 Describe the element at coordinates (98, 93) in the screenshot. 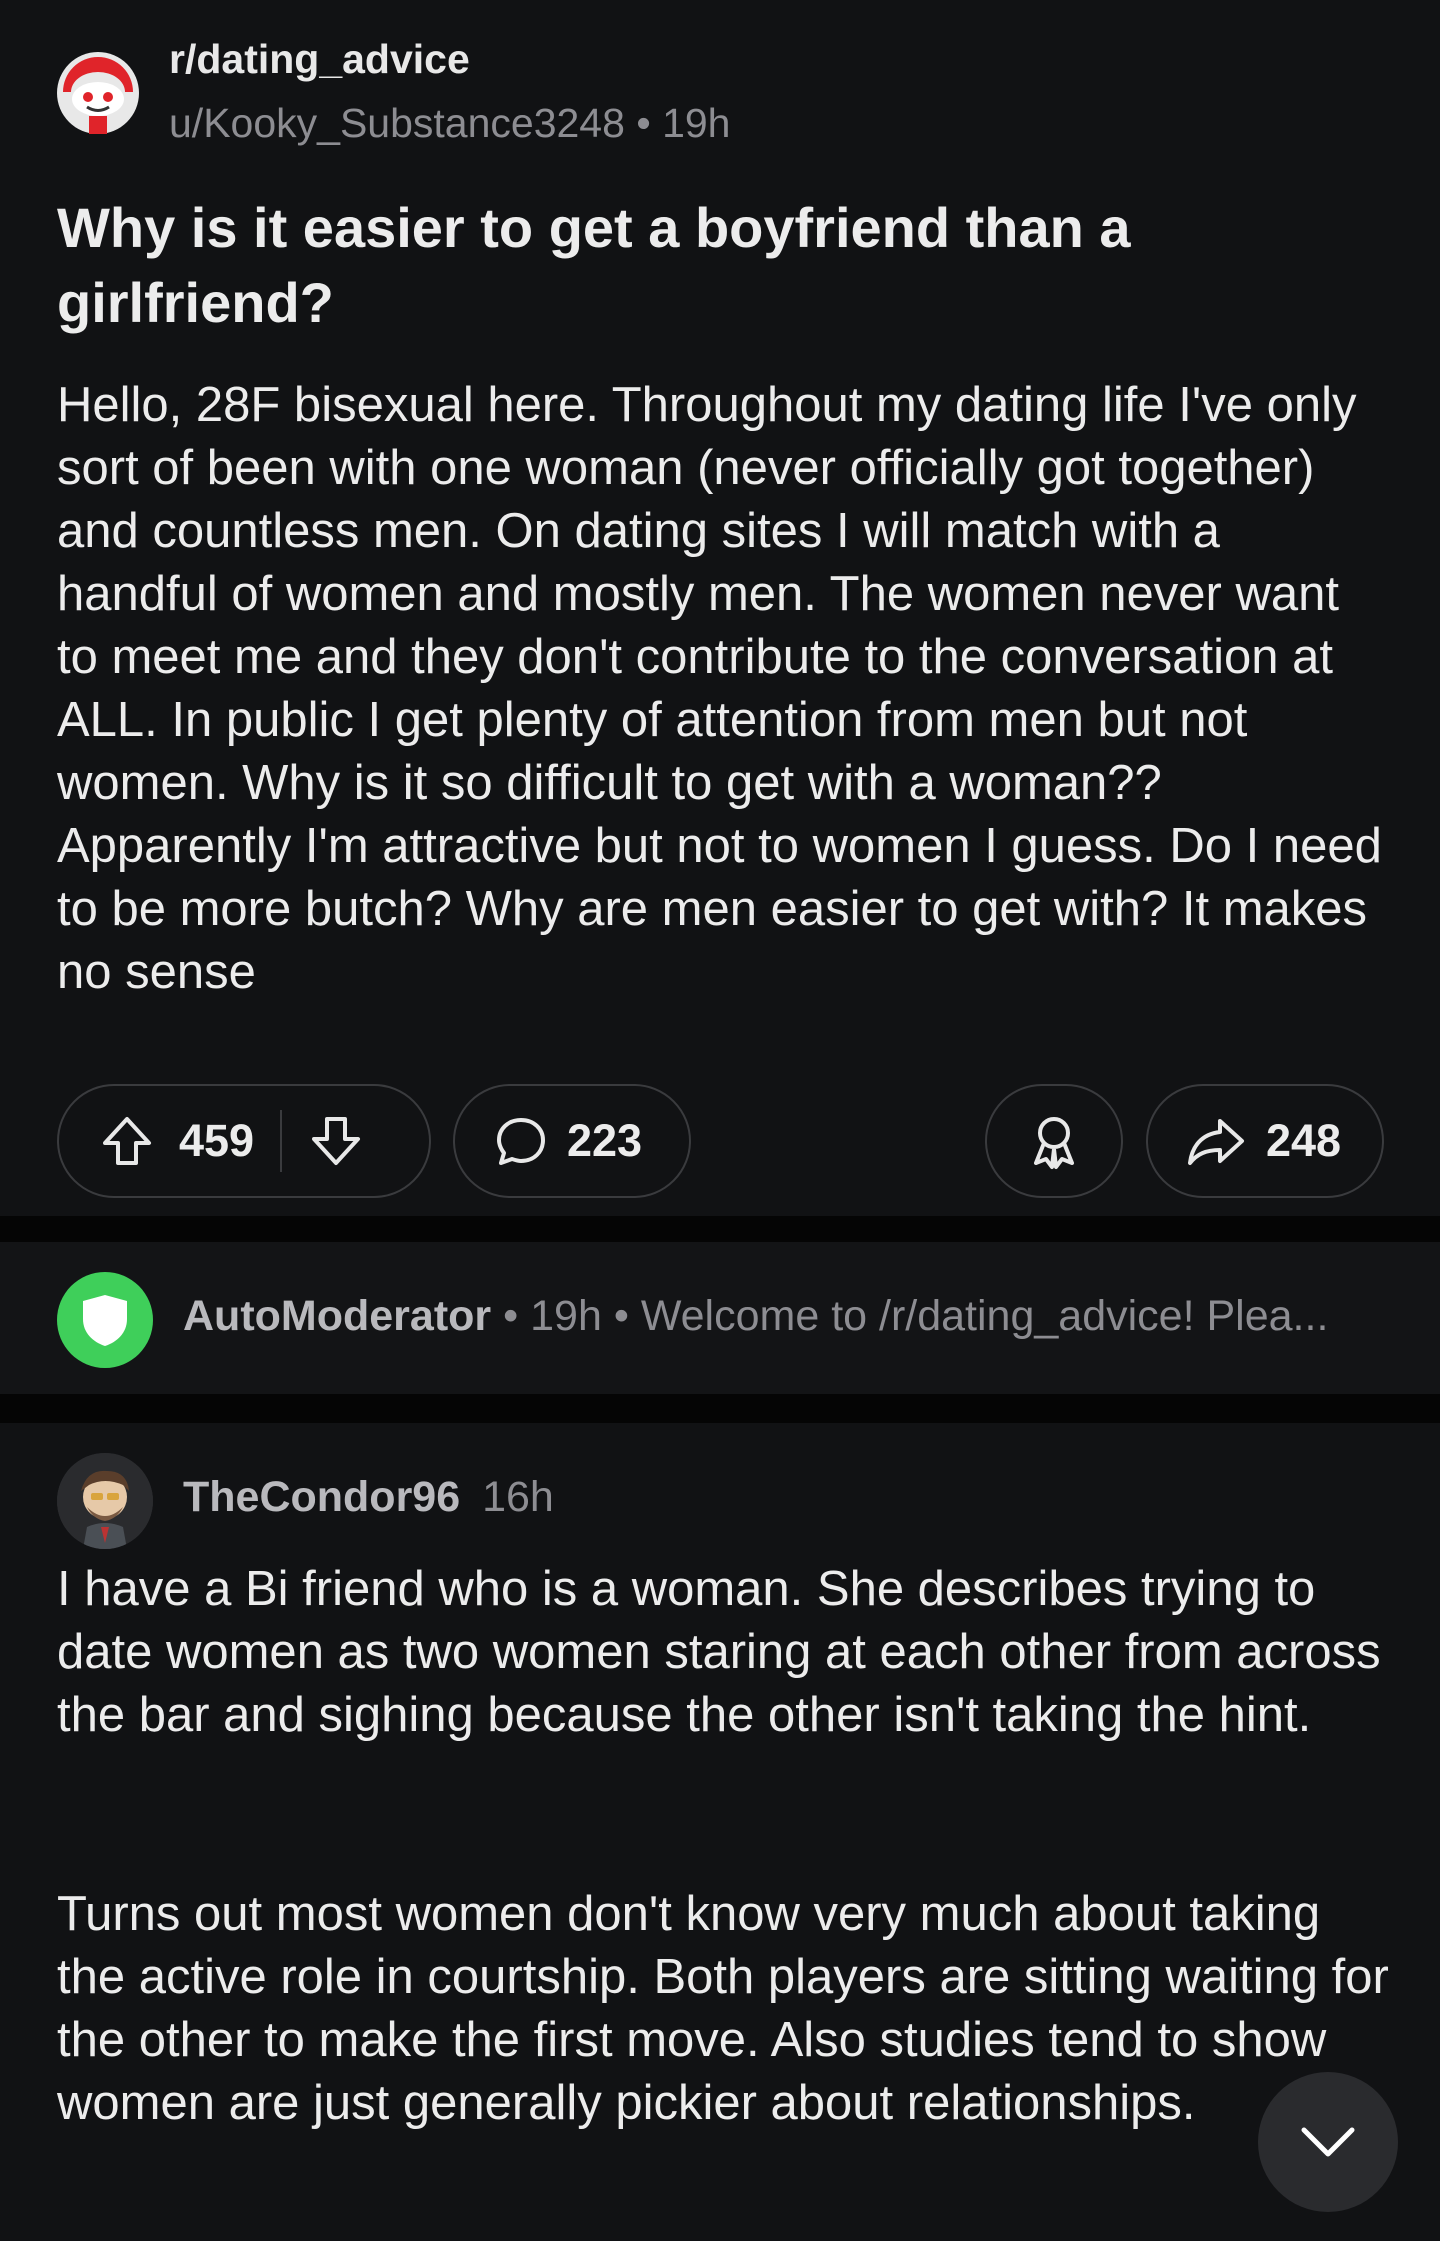

I see `subreddit-avatar-icon` at that location.